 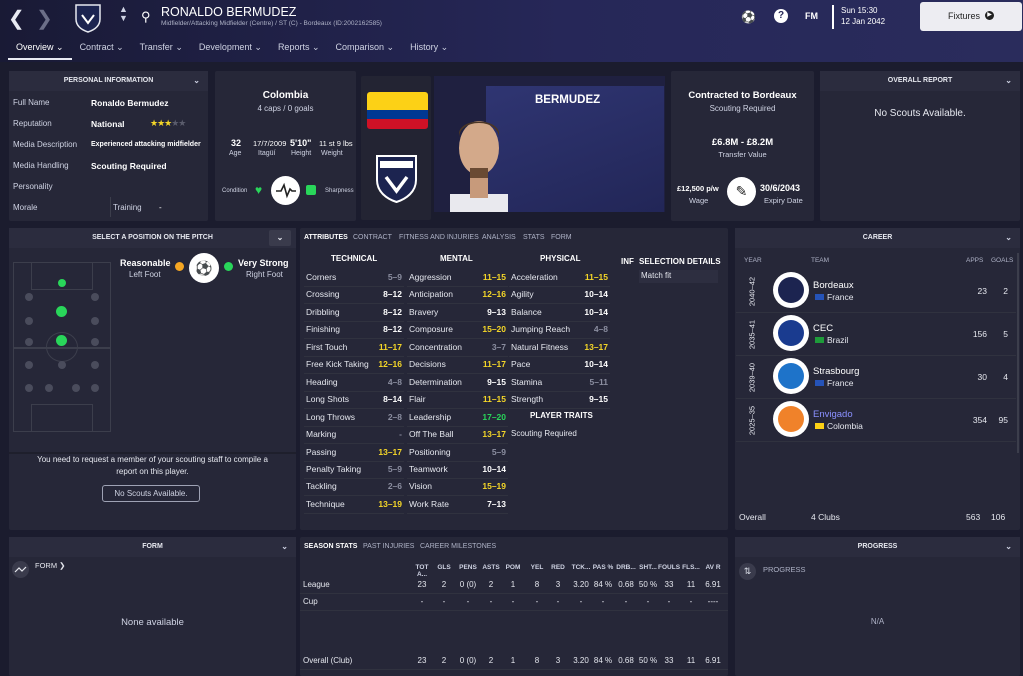 I want to click on career-year: 2040–42, so click(x=752, y=291).